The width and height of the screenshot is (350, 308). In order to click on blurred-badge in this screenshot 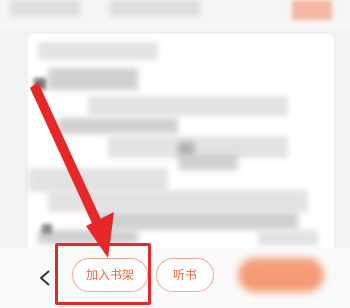, I will do `click(312, 10)`.